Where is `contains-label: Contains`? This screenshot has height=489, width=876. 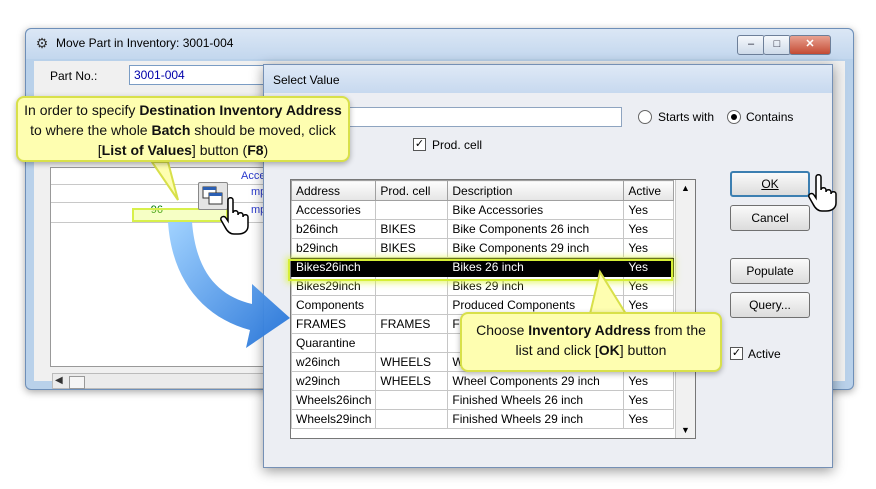 contains-label: Contains is located at coordinates (770, 117).